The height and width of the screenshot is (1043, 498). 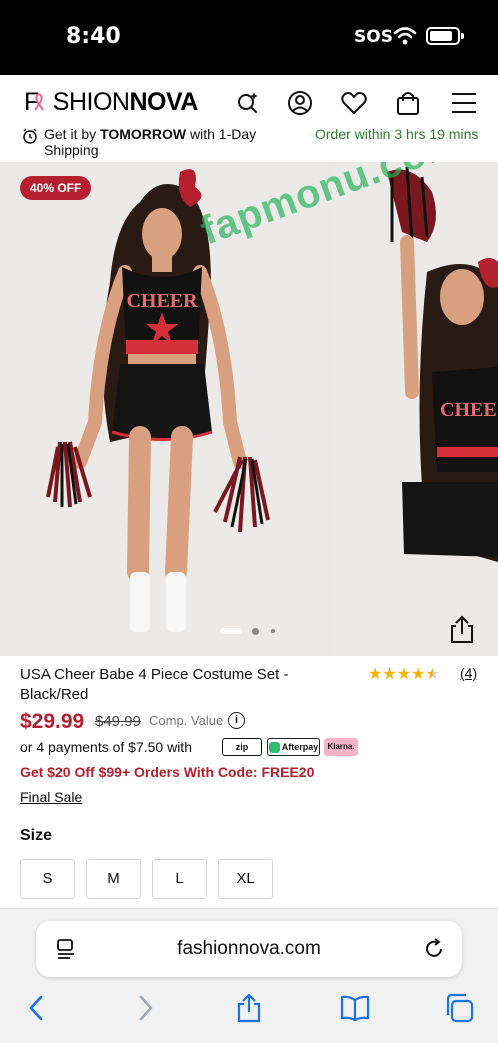 What do you see at coordinates (300, 747) in the screenshot?
I see `afterpay-label: Afterpay` at bounding box center [300, 747].